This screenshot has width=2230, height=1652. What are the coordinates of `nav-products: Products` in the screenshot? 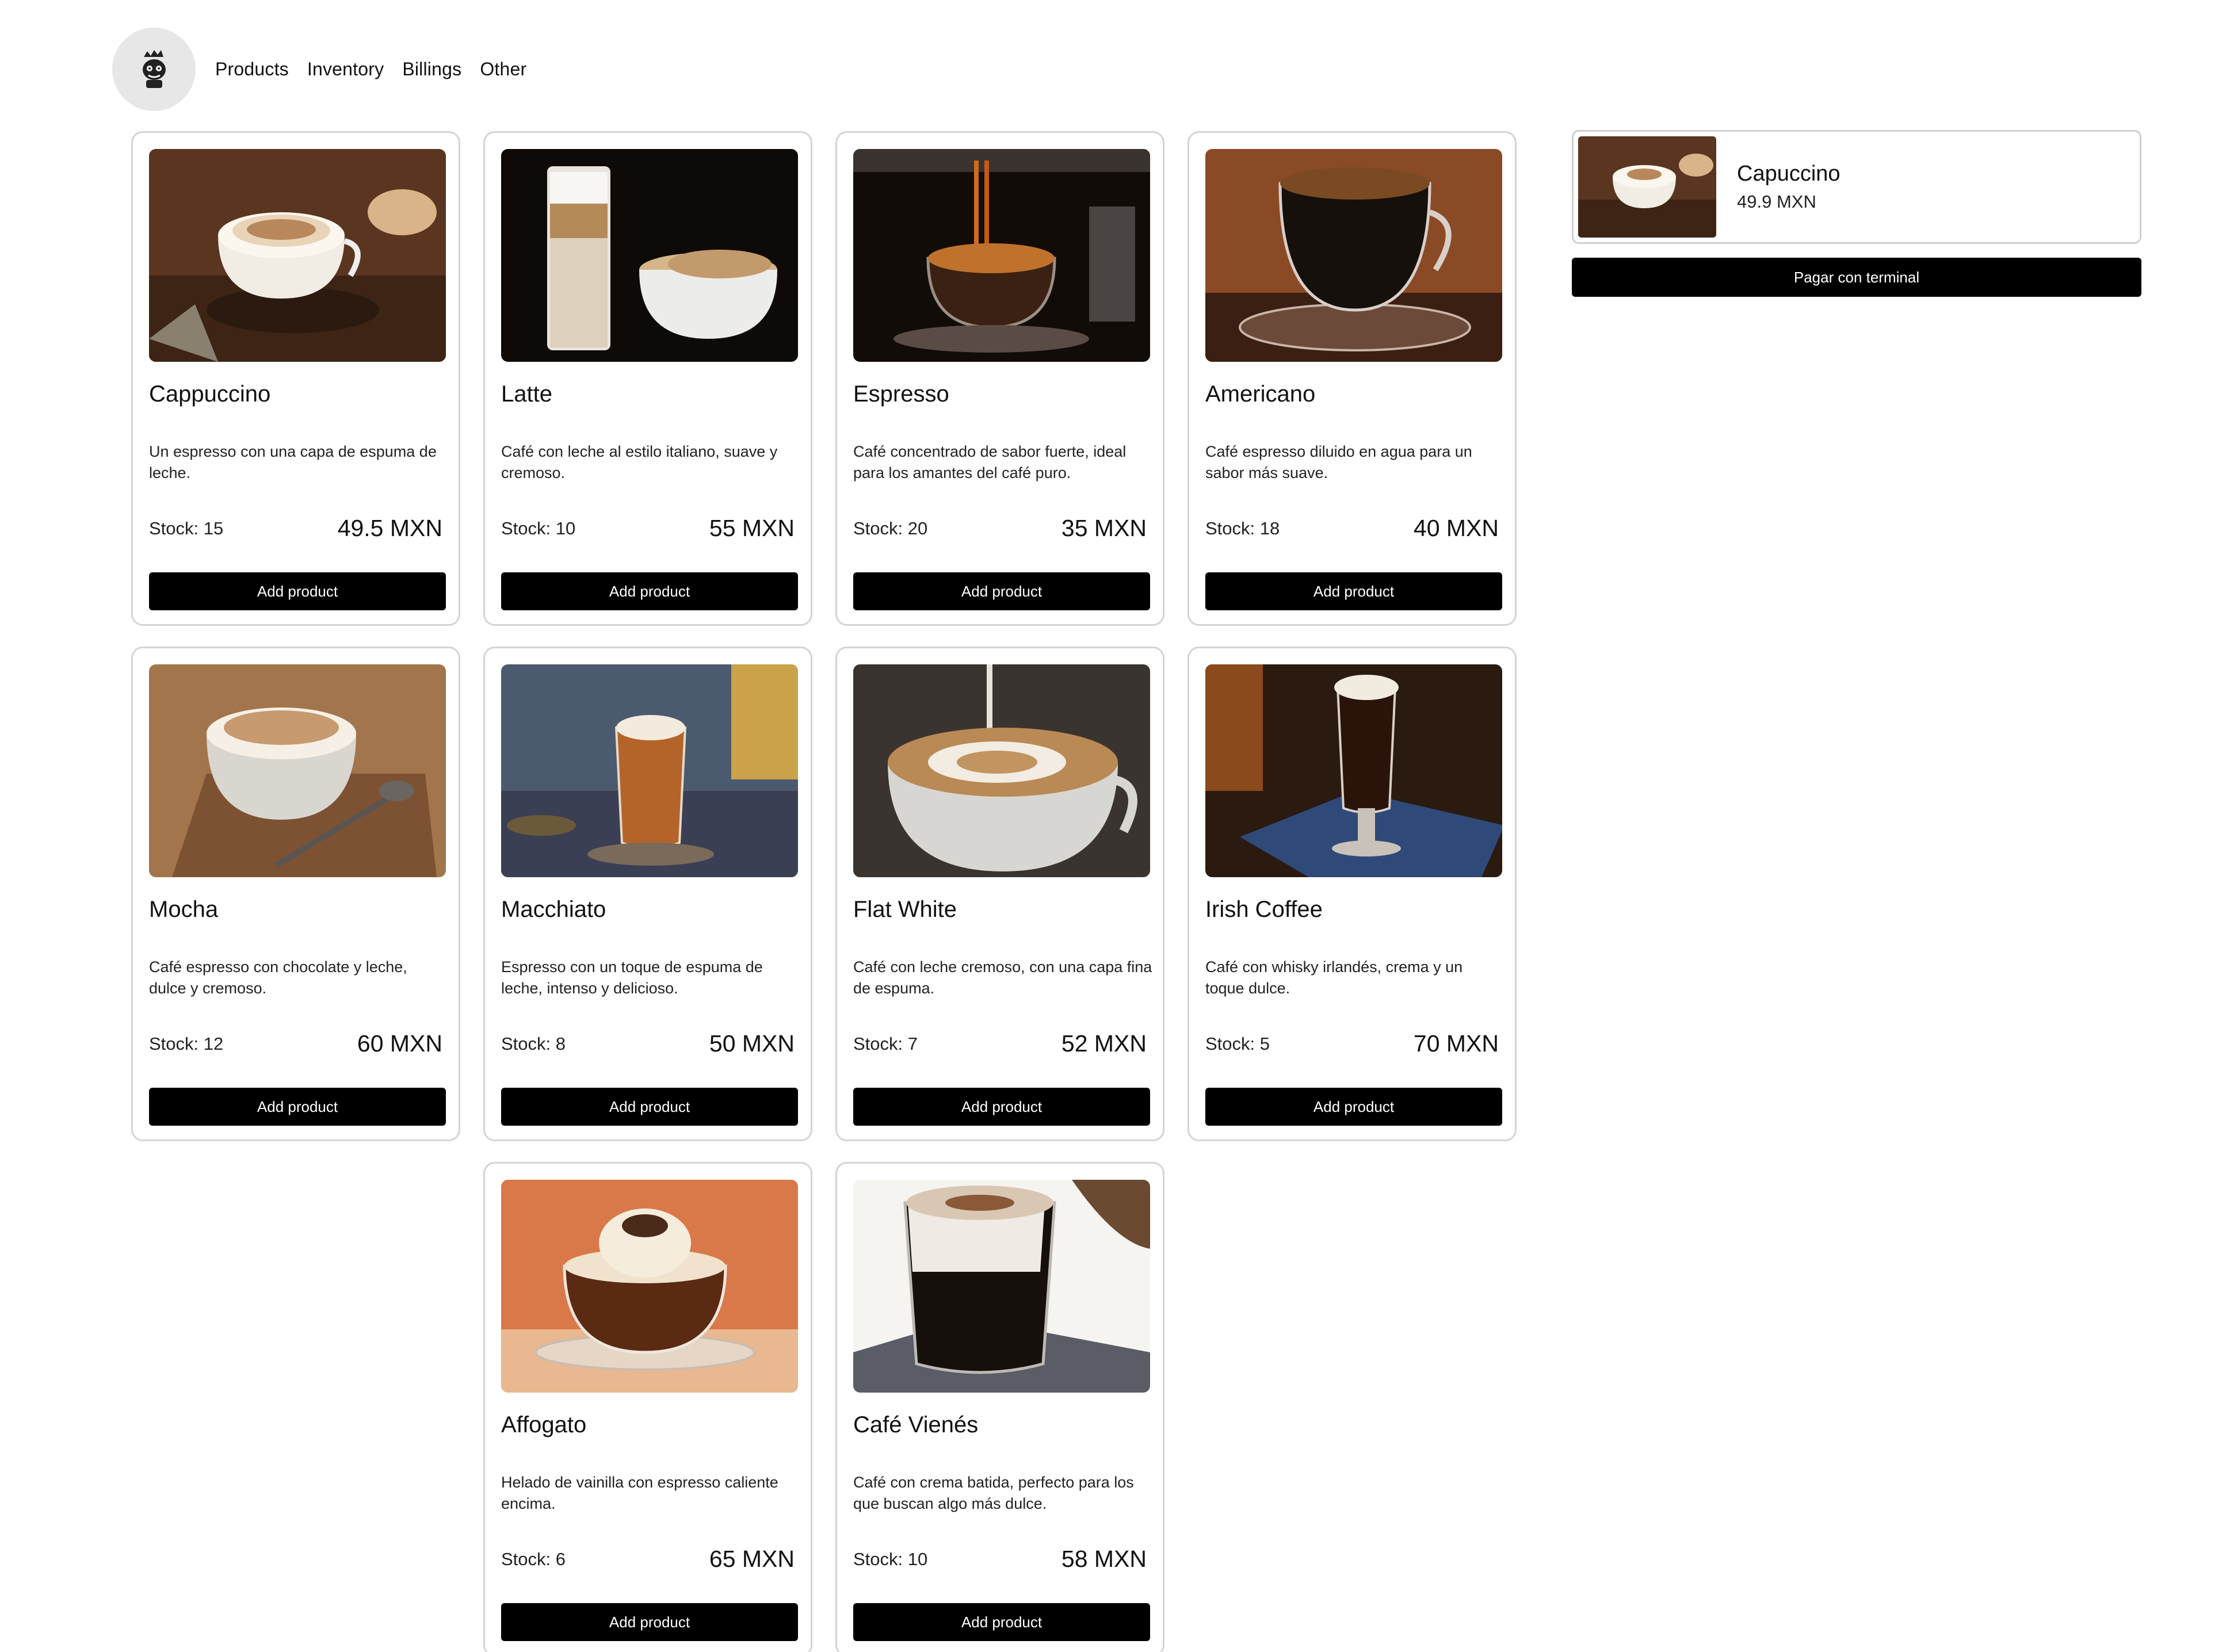 It's located at (252, 69).